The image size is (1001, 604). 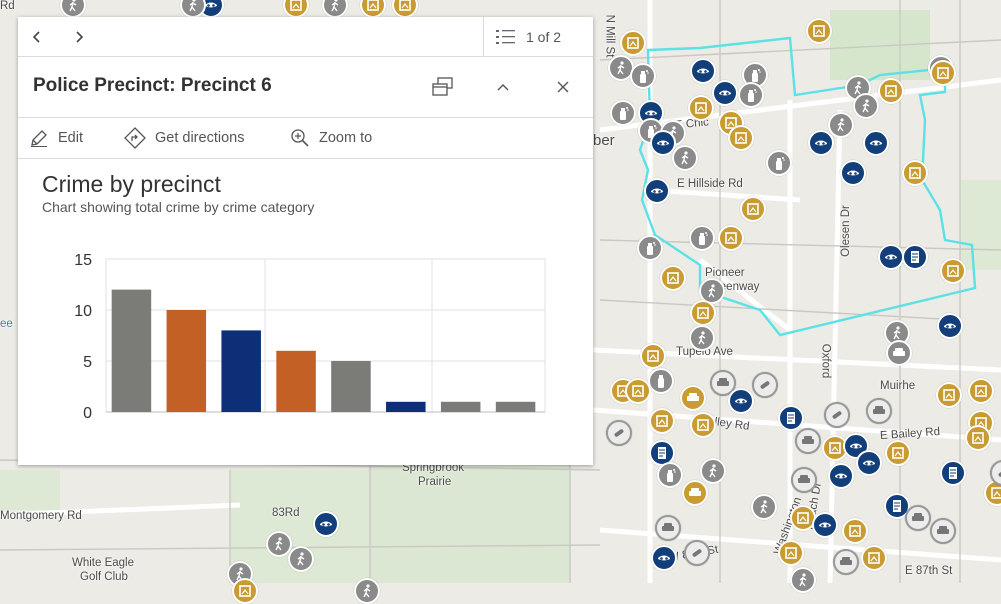 What do you see at coordinates (503, 87) in the screenshot?
I see `collapse-button` at bounding box center [503, 87].